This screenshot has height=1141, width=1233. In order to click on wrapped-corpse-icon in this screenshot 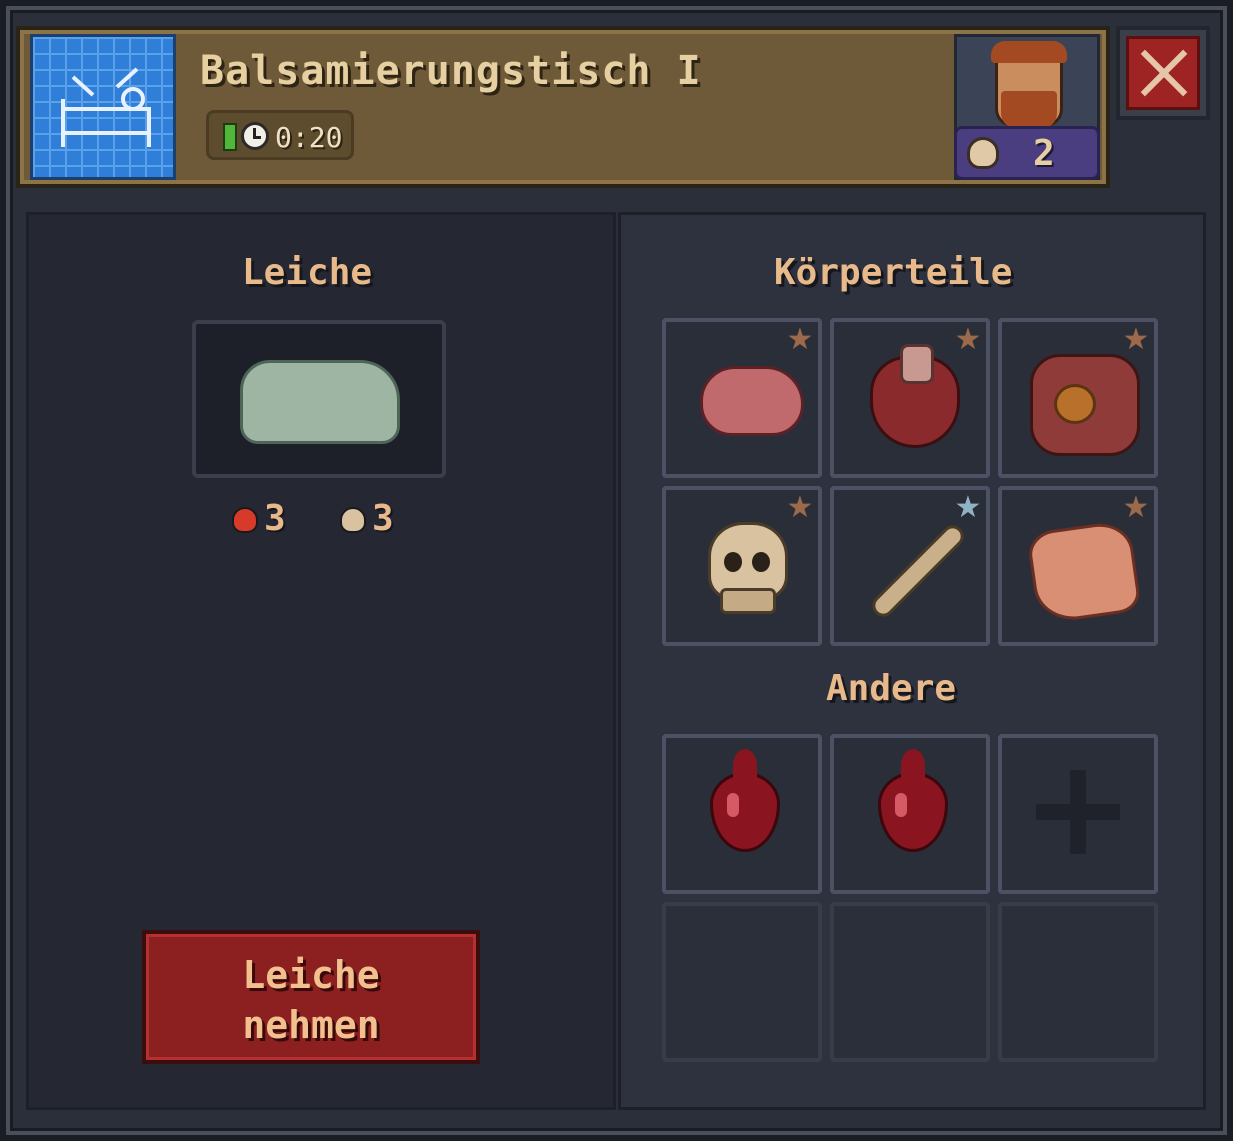, I will do `click(320, 402)`.